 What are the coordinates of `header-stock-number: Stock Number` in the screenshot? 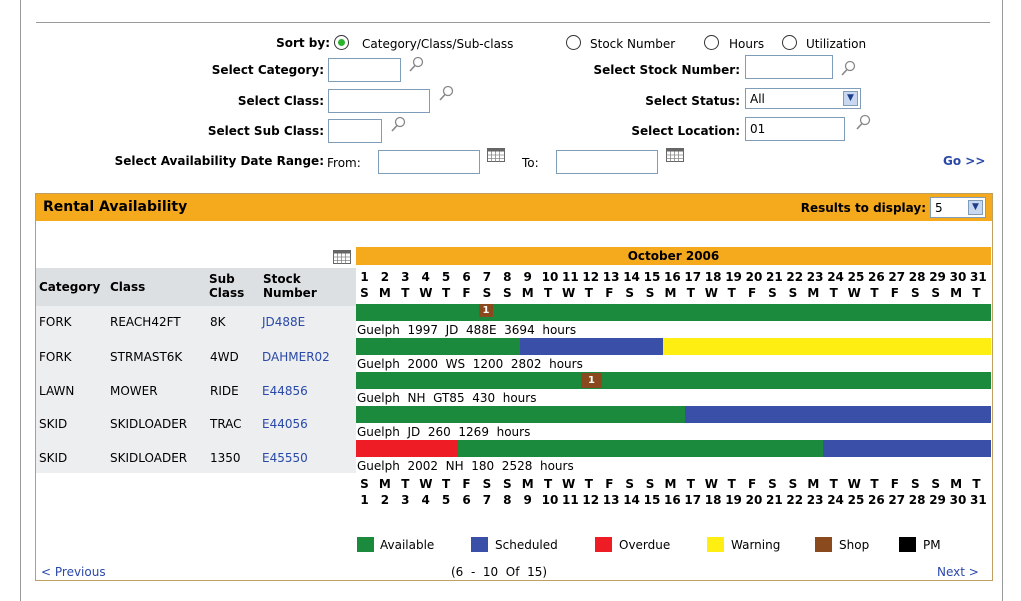 It's located at (290, 286).